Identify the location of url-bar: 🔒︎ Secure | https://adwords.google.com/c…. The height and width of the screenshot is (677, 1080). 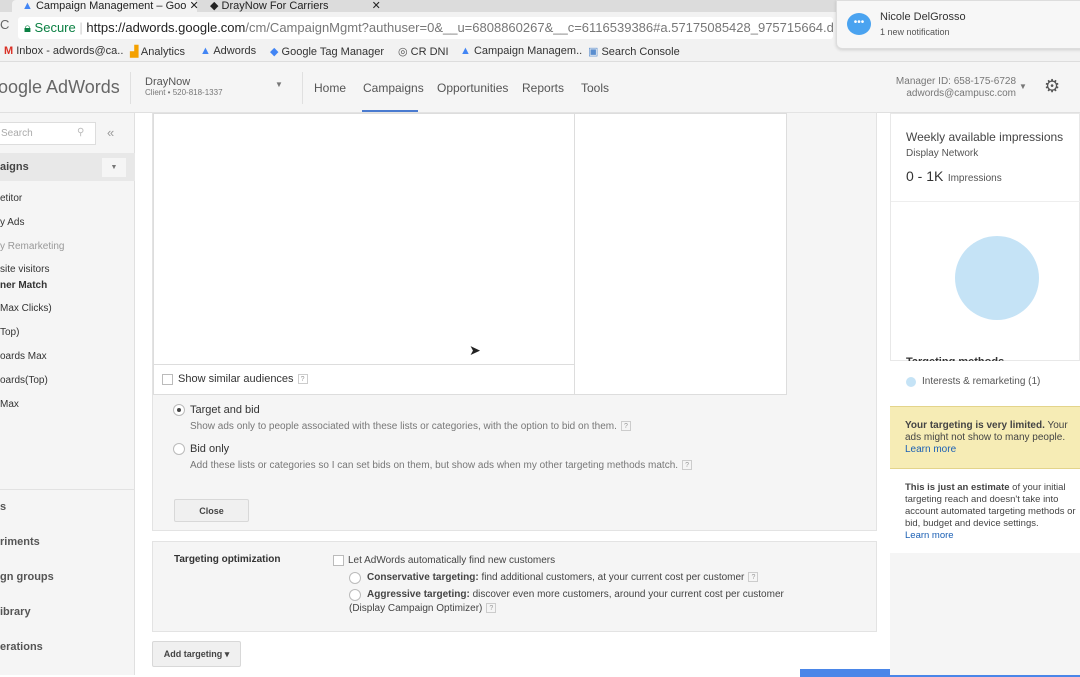
(425, 28).